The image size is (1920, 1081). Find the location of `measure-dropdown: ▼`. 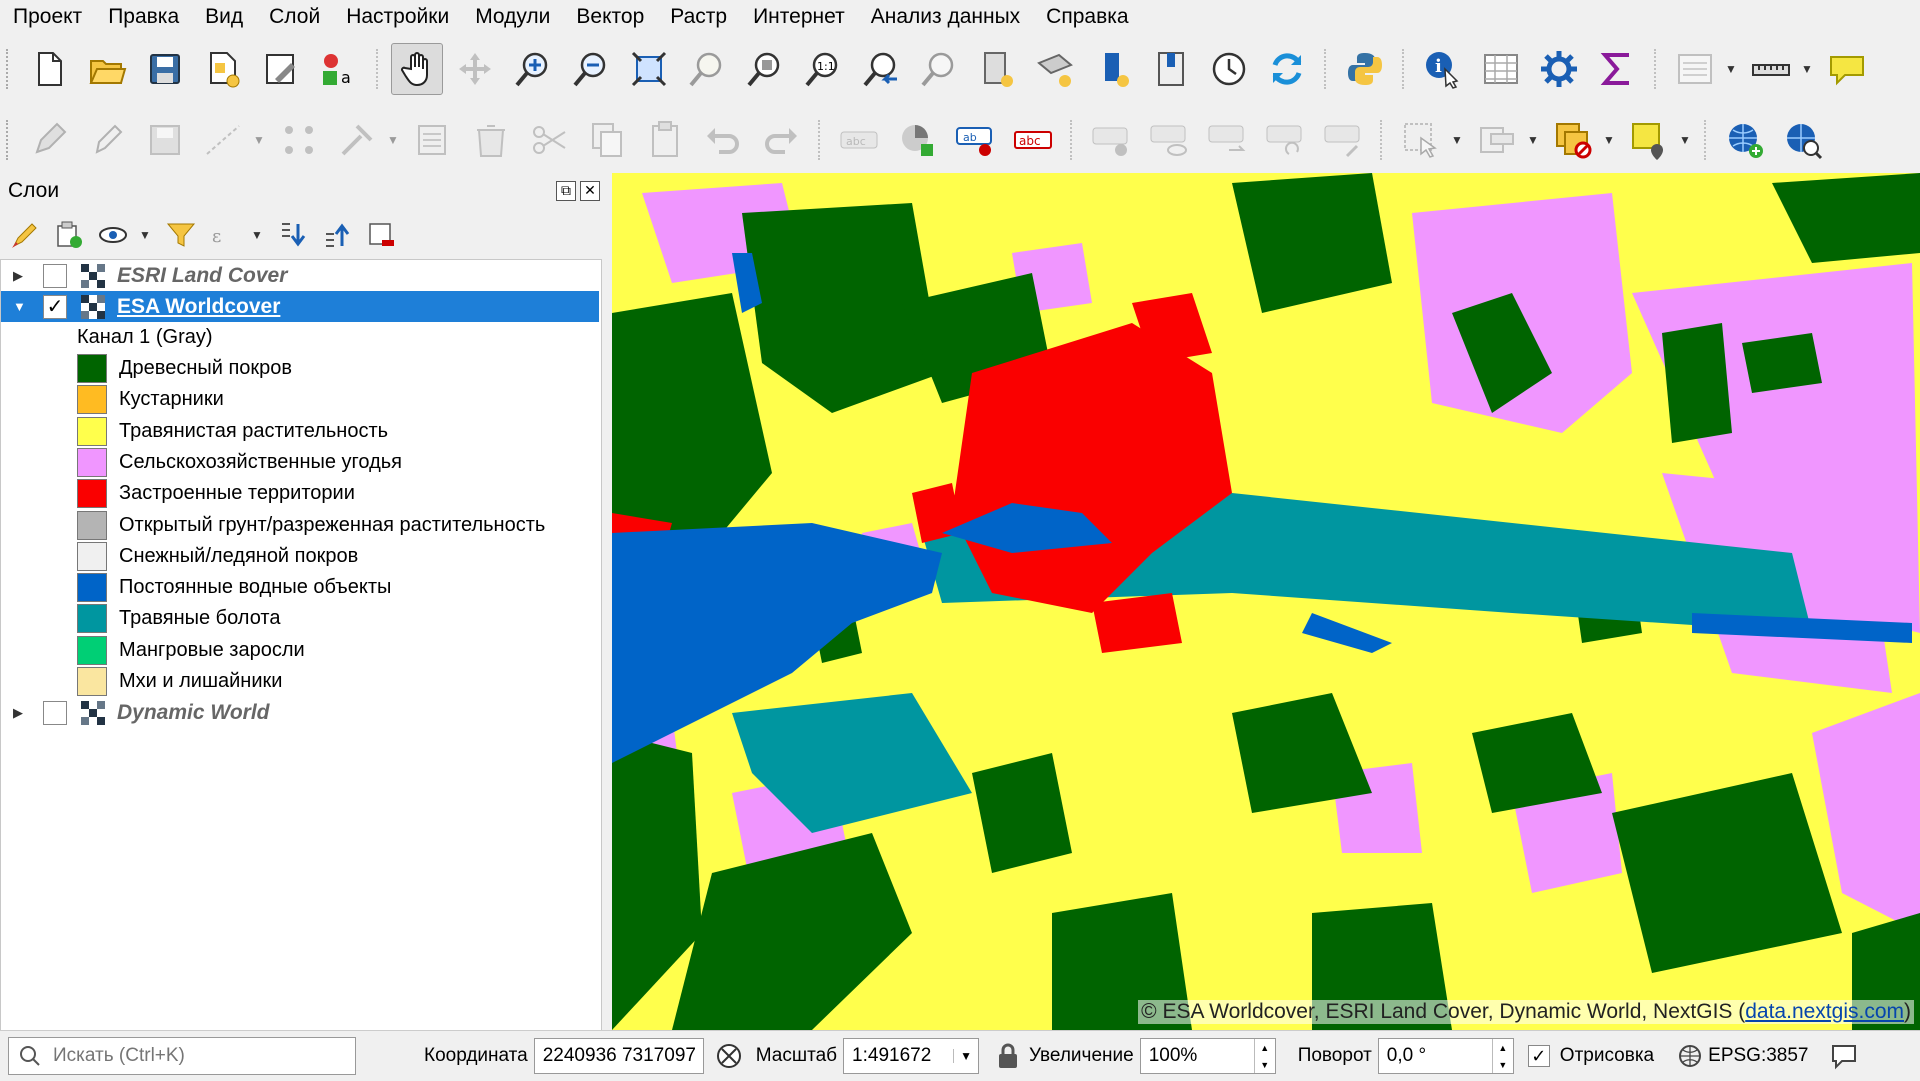

measure-dropdown: ▼ is located at coordinates (1807, 69).